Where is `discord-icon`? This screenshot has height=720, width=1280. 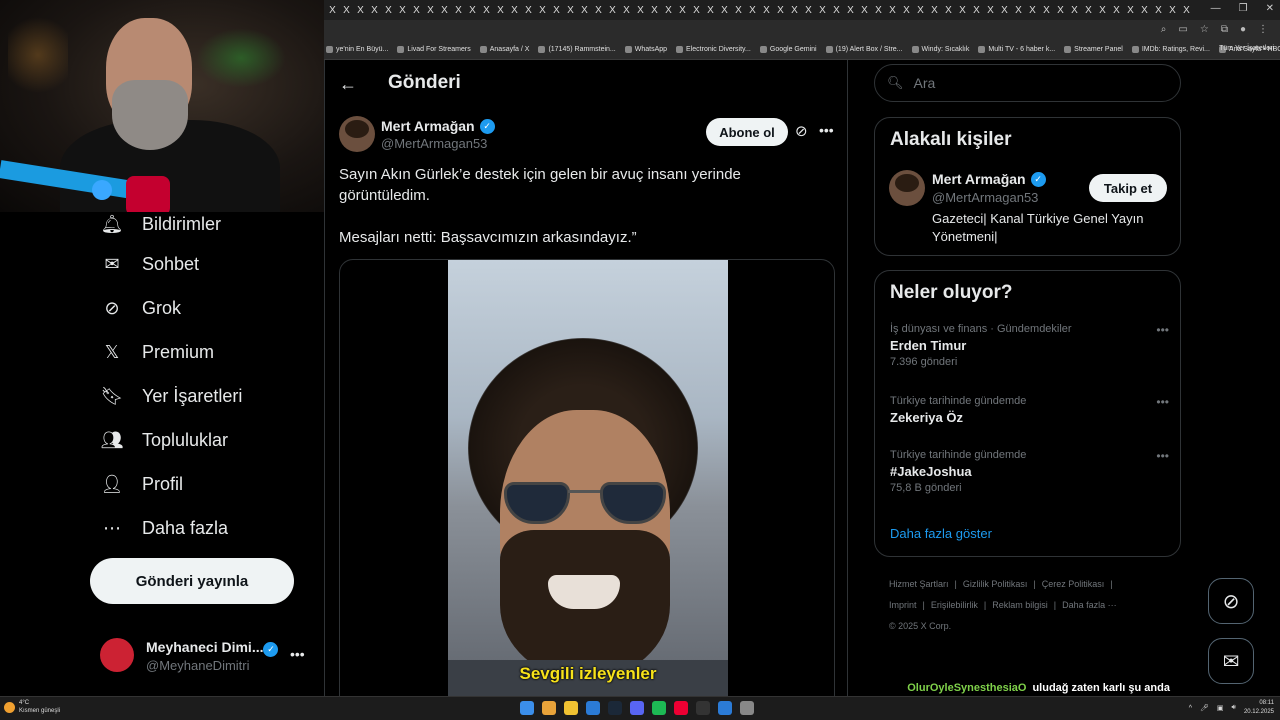
discord-icon is located at coordinates (637, 708).